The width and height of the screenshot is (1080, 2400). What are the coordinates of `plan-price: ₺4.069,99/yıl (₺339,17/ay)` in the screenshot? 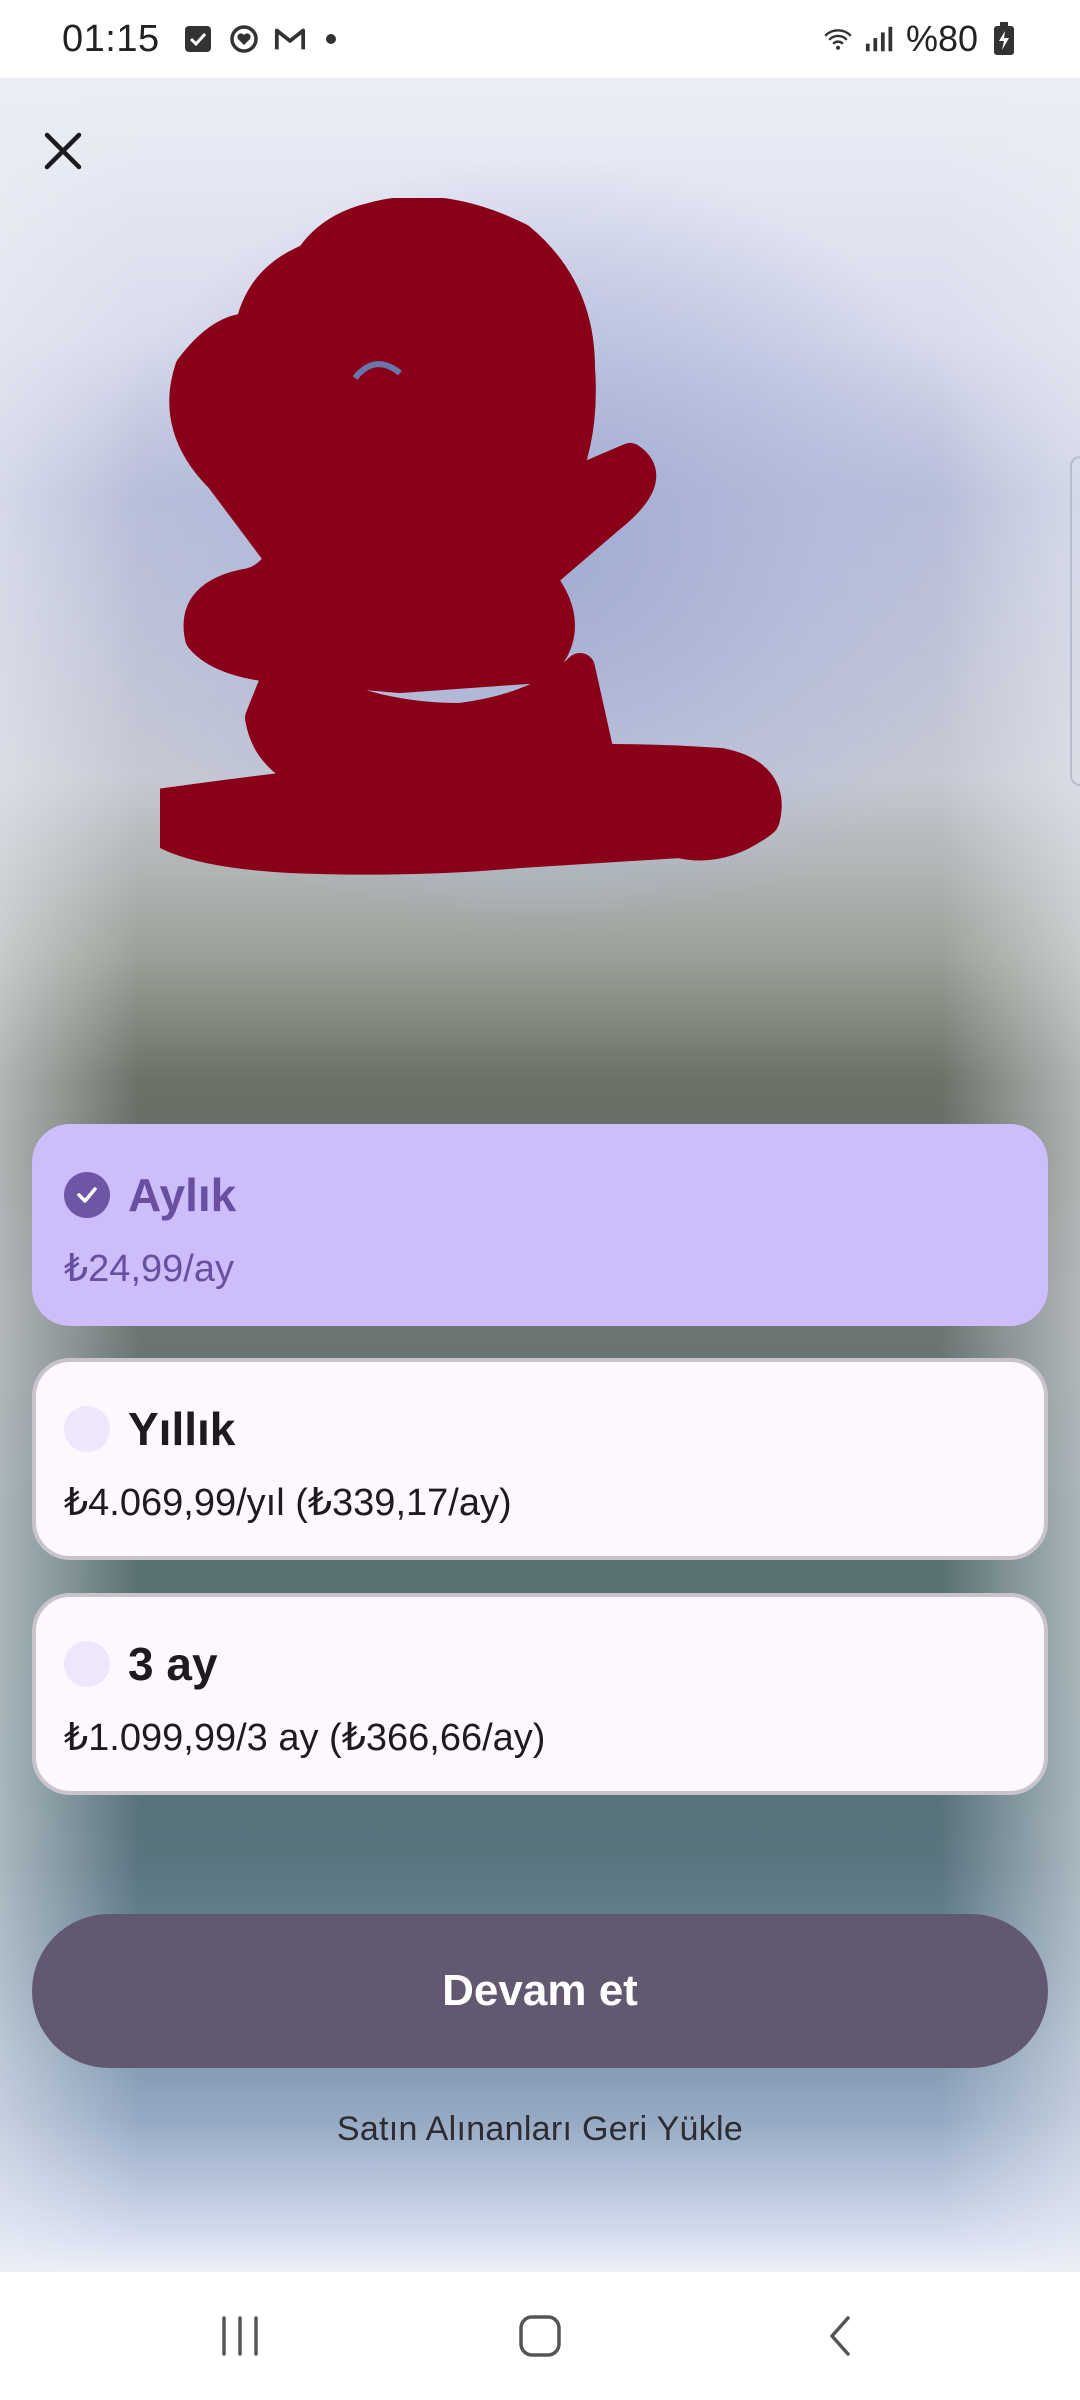 It's located at (288, 1503).